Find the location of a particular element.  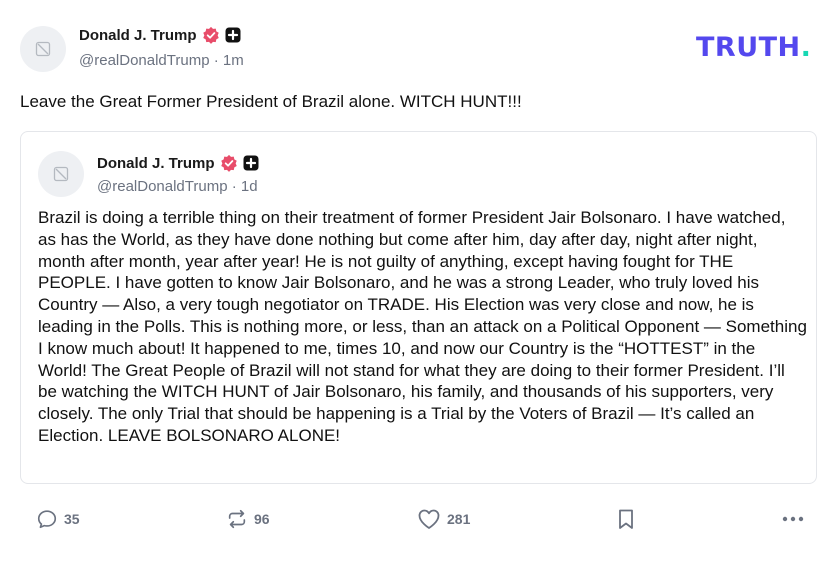

truth-logo: TRUTH. is located at coordinates (753, 47).